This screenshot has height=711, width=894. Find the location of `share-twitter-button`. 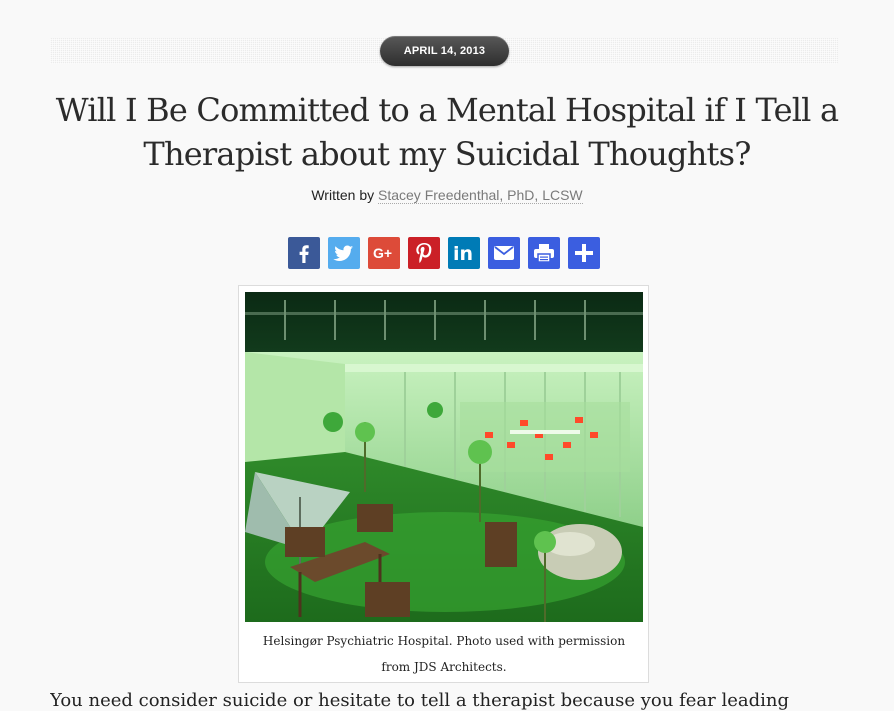

share-twitter-button is located at coordinates (344, 253).